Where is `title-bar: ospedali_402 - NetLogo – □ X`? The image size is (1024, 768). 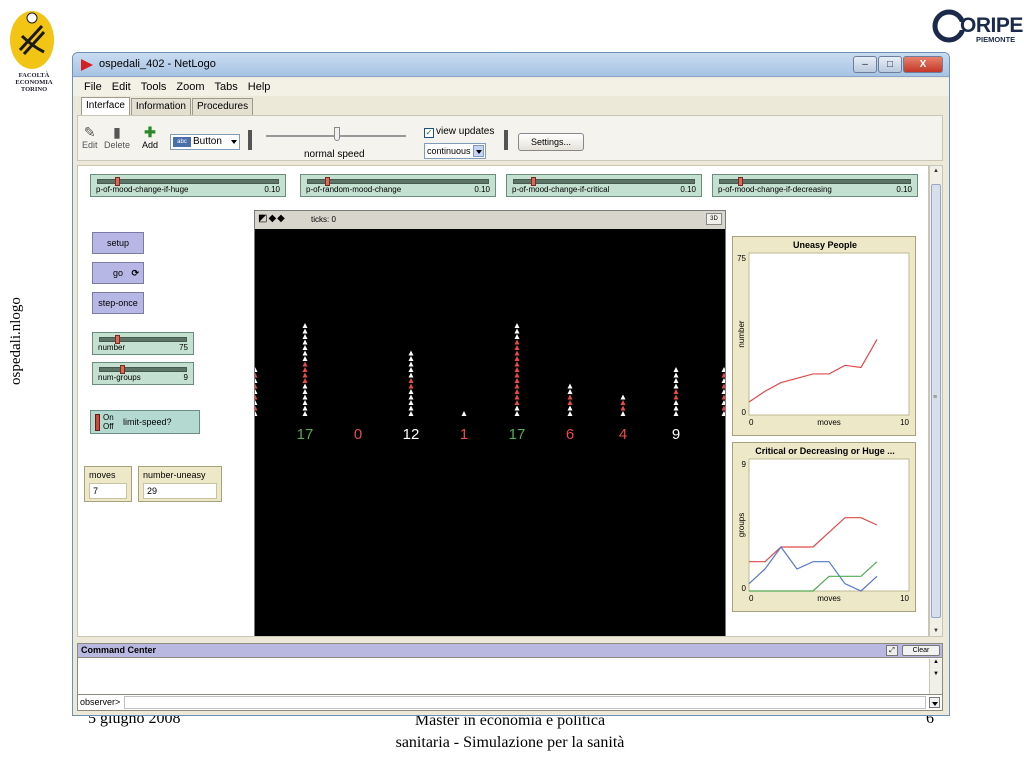
title-bar: ospedali_402 - NetLogo – □ X is located at coordinates (511, 65).